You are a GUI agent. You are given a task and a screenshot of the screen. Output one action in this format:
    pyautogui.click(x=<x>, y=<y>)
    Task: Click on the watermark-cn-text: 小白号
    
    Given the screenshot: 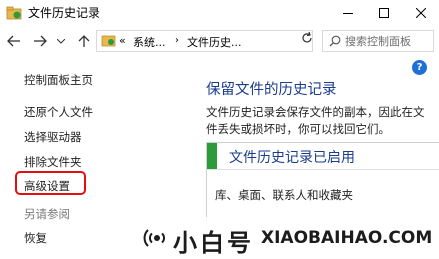 What is the action you would take?
    pyautogui.click(x=213, y=243)
    